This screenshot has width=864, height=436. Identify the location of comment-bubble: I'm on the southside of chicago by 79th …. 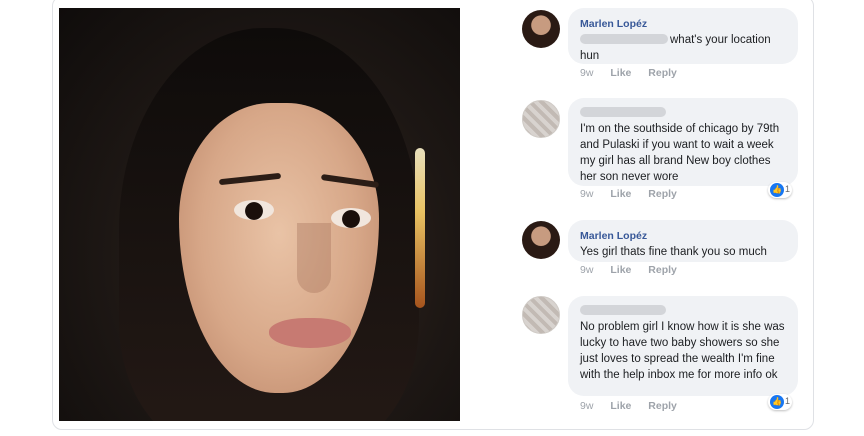
(683, 142).